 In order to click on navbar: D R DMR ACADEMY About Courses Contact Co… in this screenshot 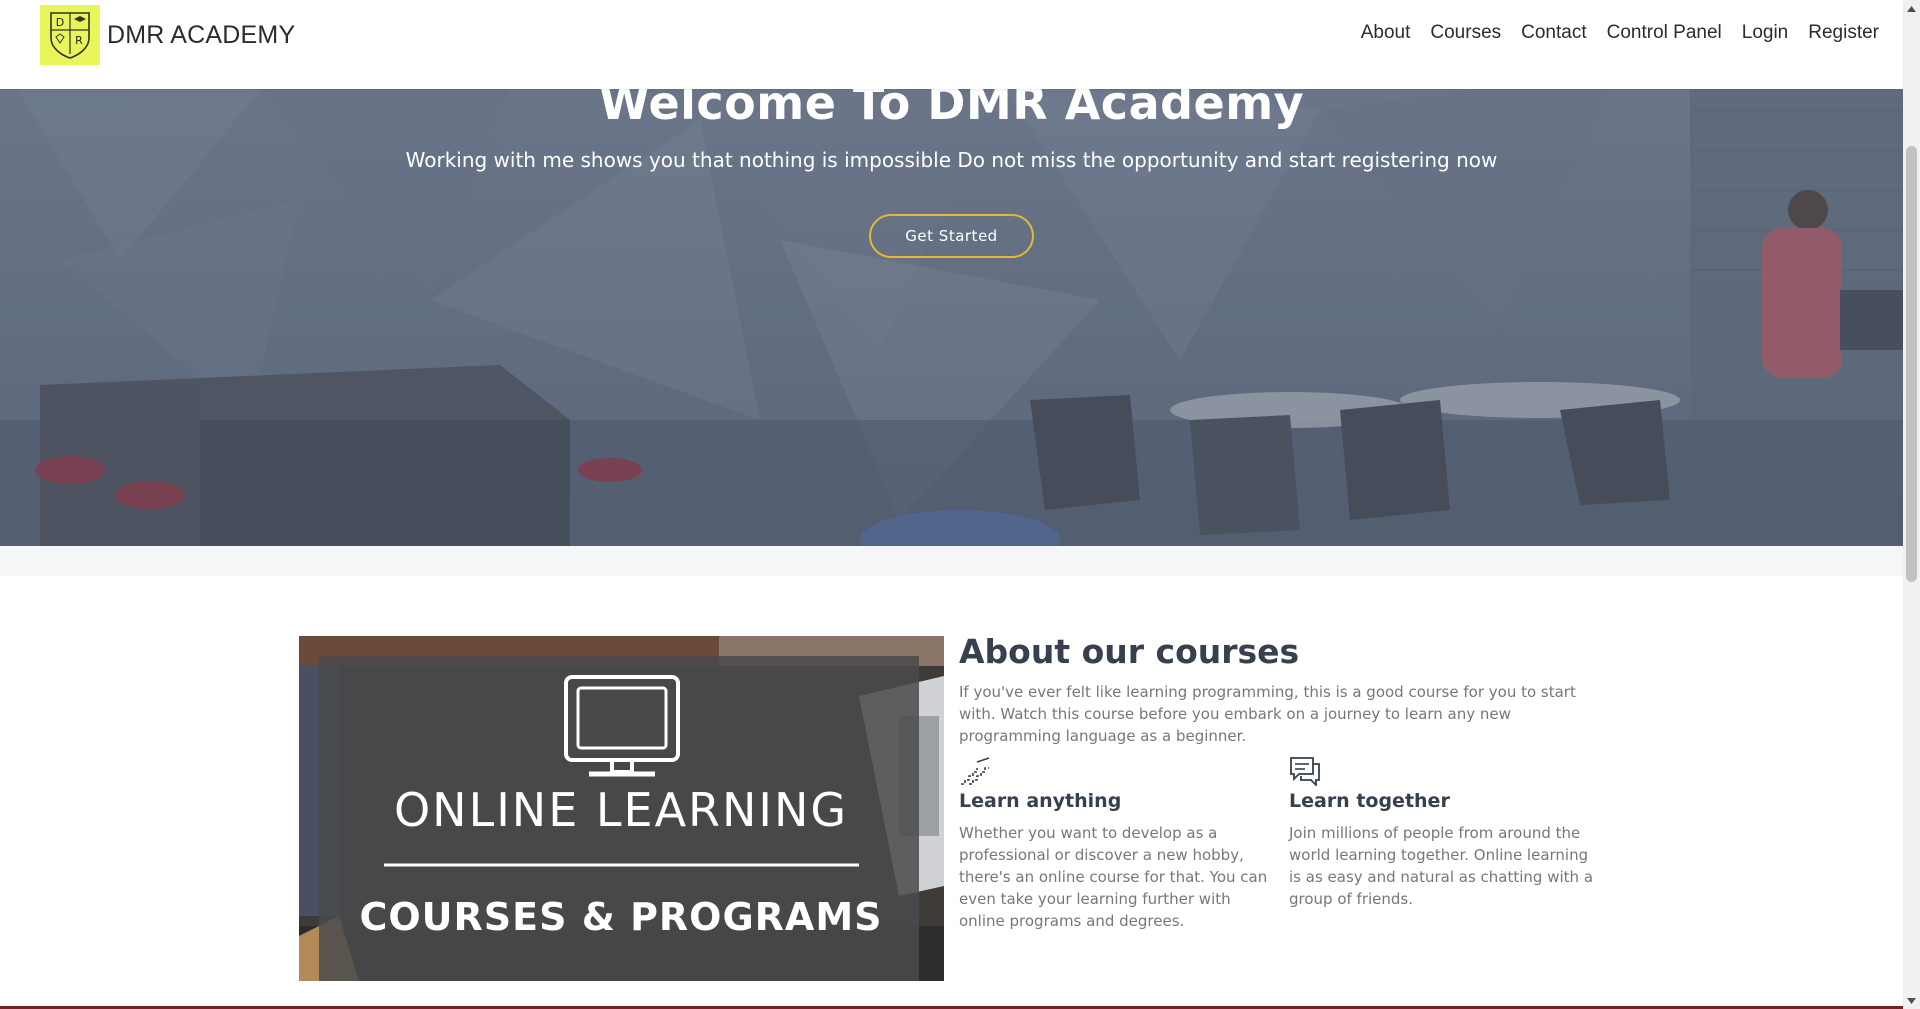, I will do `click(951, 44)`.